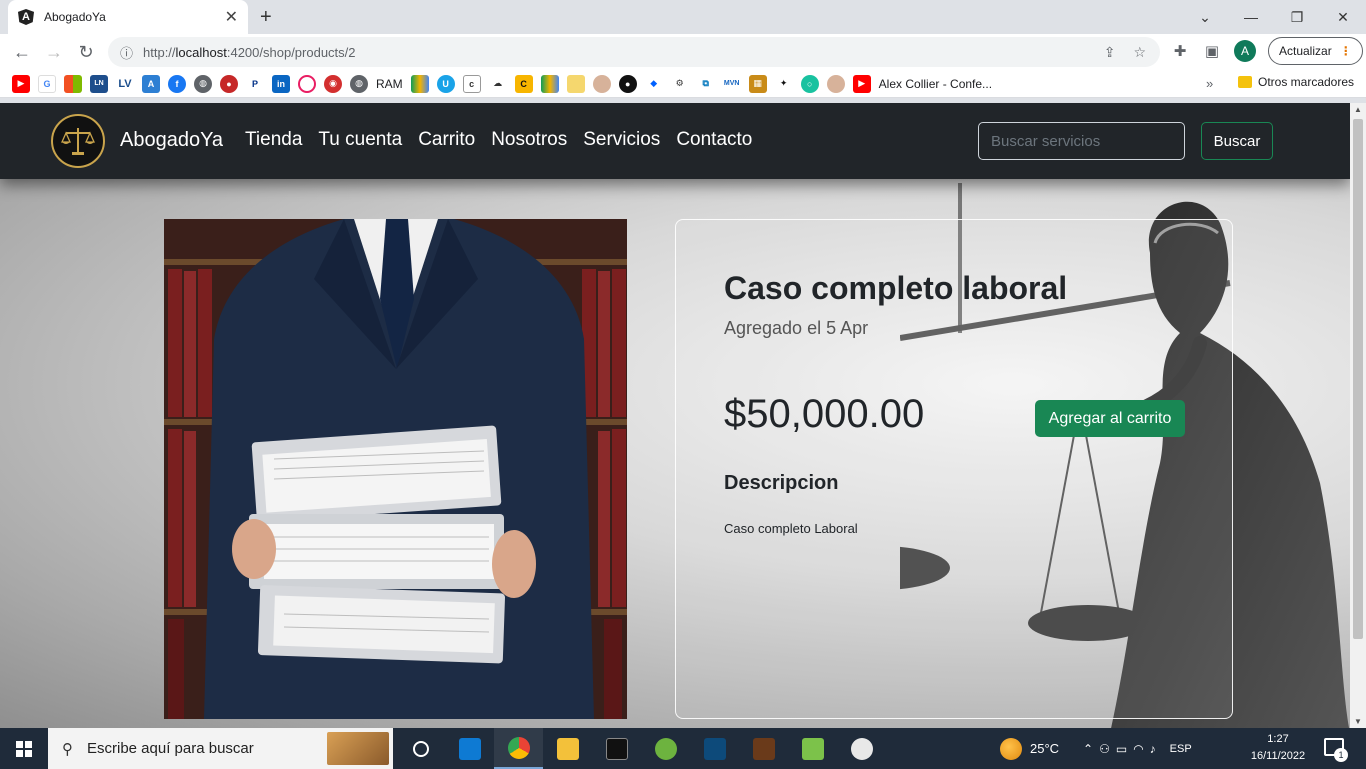  I want to click on other-bookmarks-label: Otros marcadores, so click(1306, 82).